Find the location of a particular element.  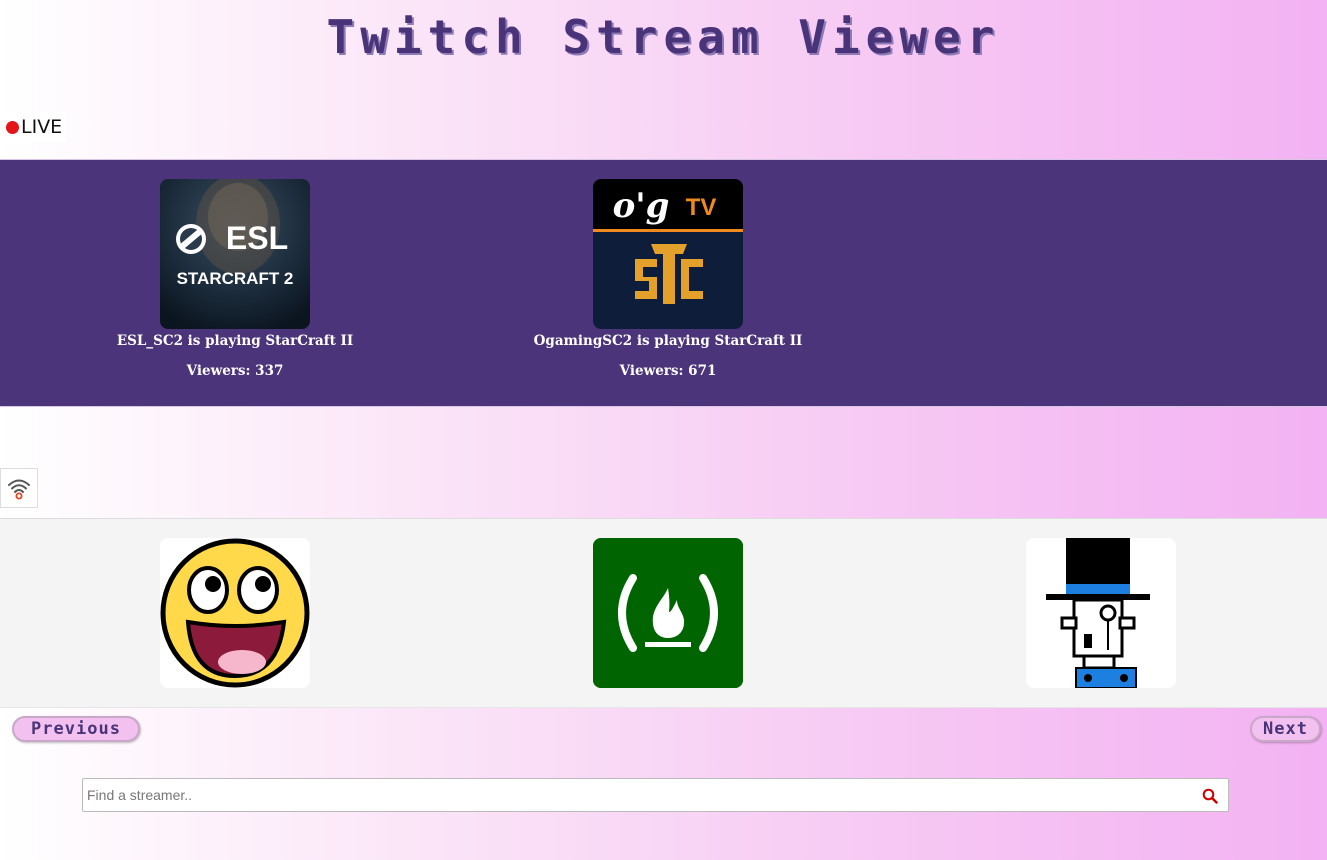

stream-viewers: Viewers: 337 is located at coordinates (235, 371).